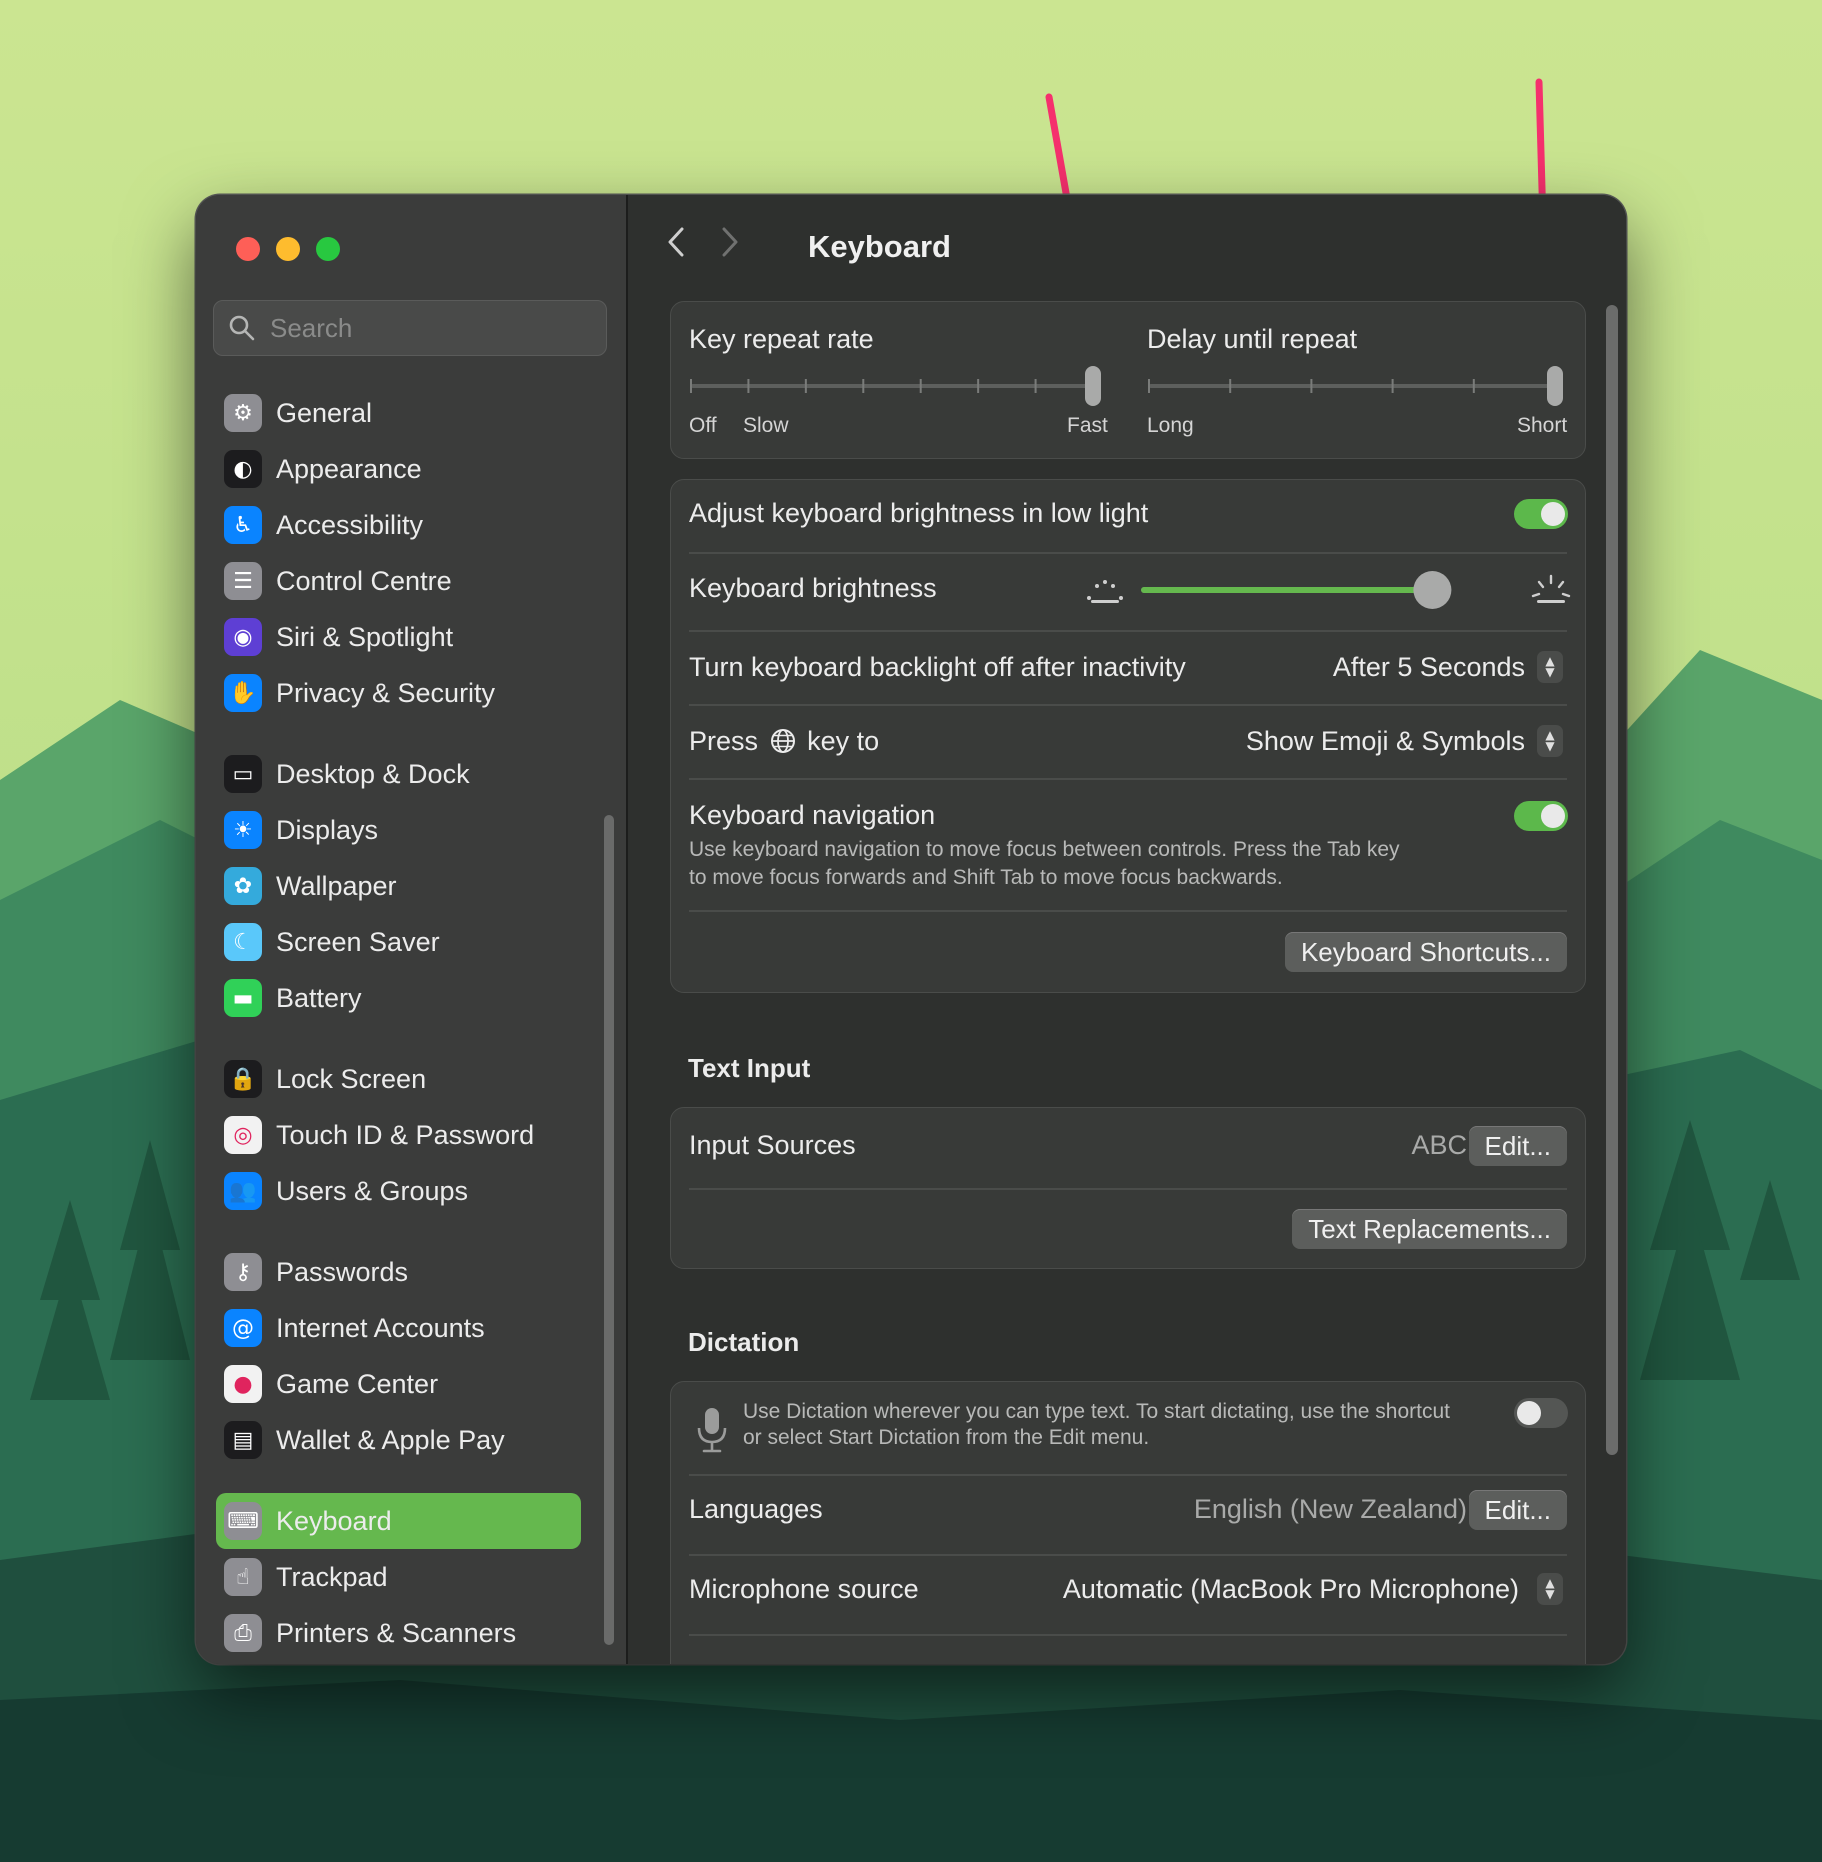  I want to click on brightness-low-icon, so click(1105, 591).